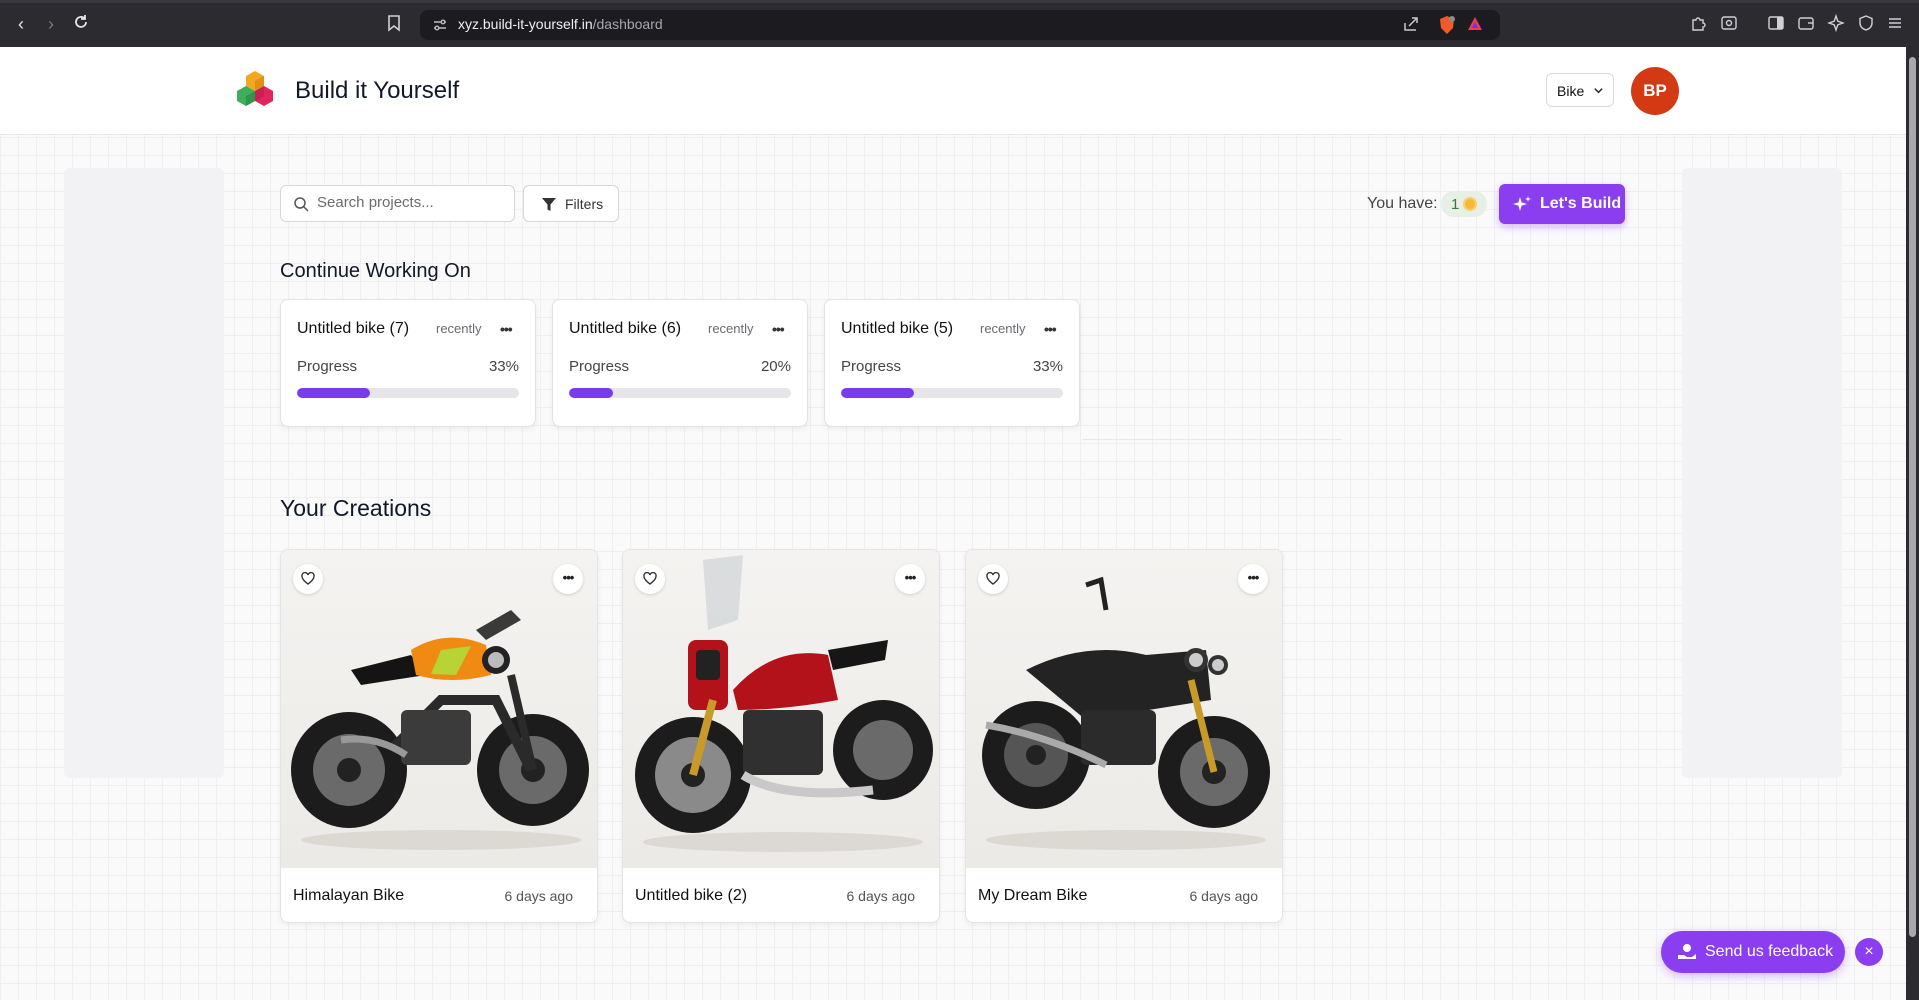  What do you see at coordinates (301, 204) in the screenshot?
I see `search-icon` at bounding box center [301, 204].